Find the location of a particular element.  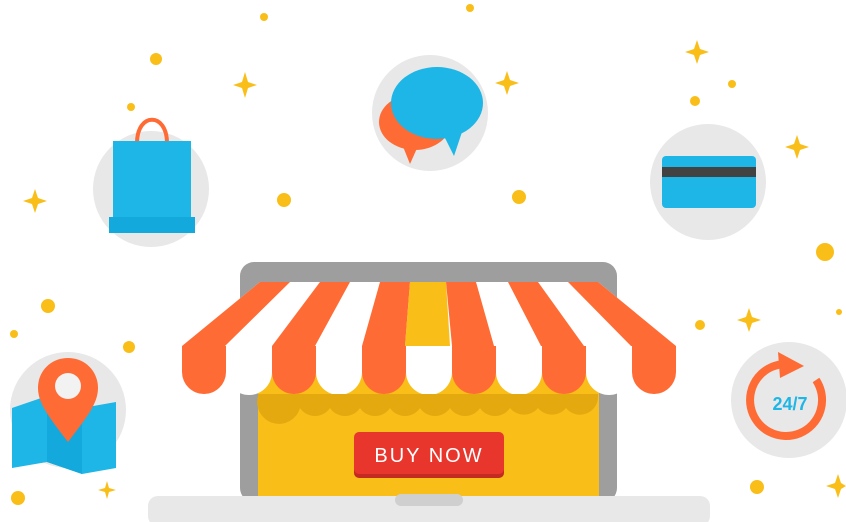

clock-badge: 24/7 is located at coordinates (788, 400).